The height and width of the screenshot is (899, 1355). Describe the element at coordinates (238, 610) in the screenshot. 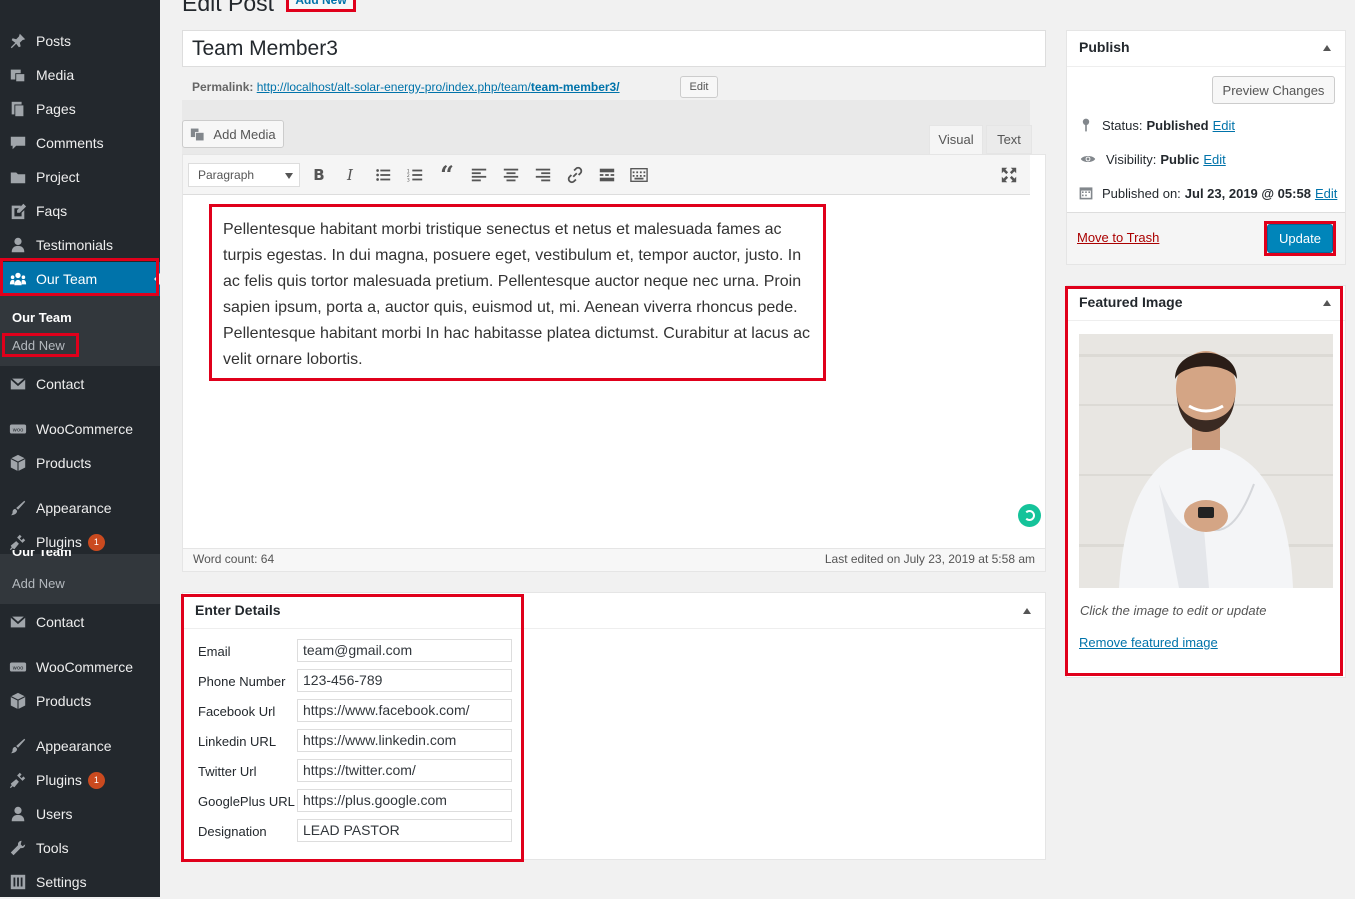

I see `enter-details-title: Enter Details` at that location.